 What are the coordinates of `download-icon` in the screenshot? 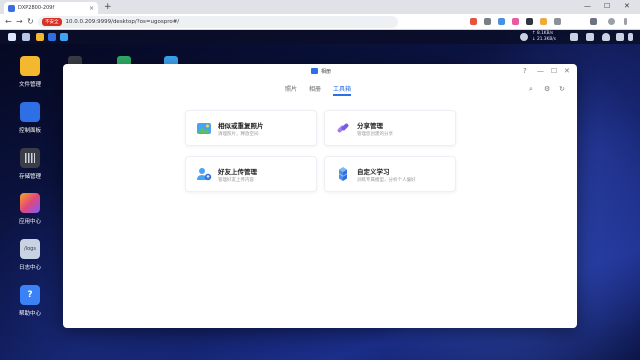 It's located at (593, 21).